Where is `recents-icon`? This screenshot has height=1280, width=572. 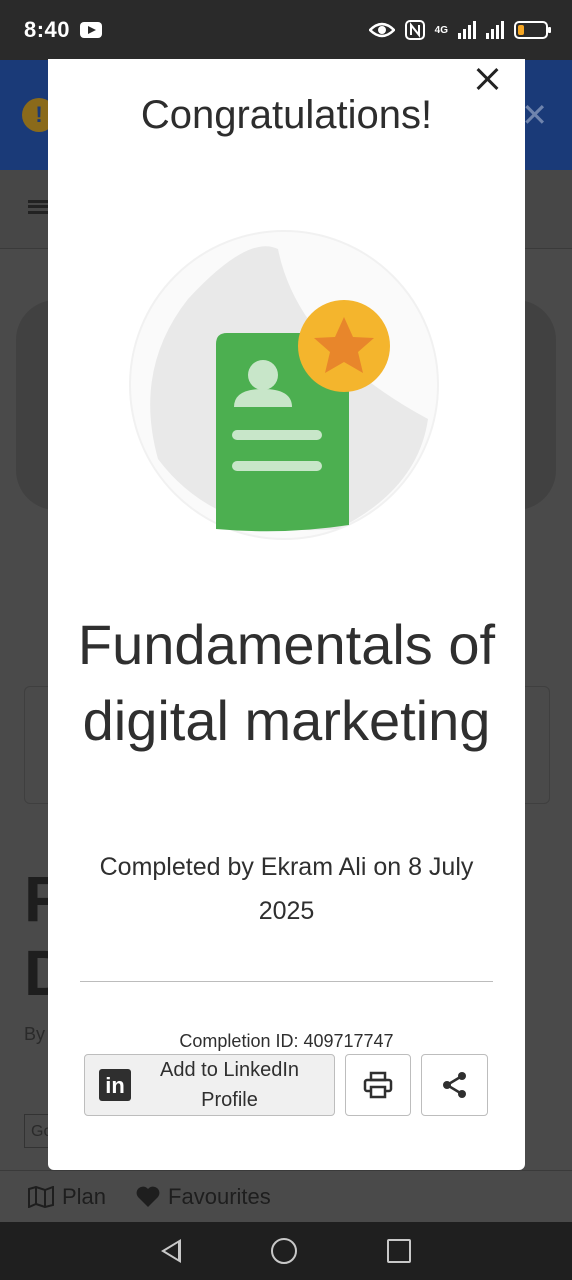 recents-icon is located at coordinates (399, 1251).